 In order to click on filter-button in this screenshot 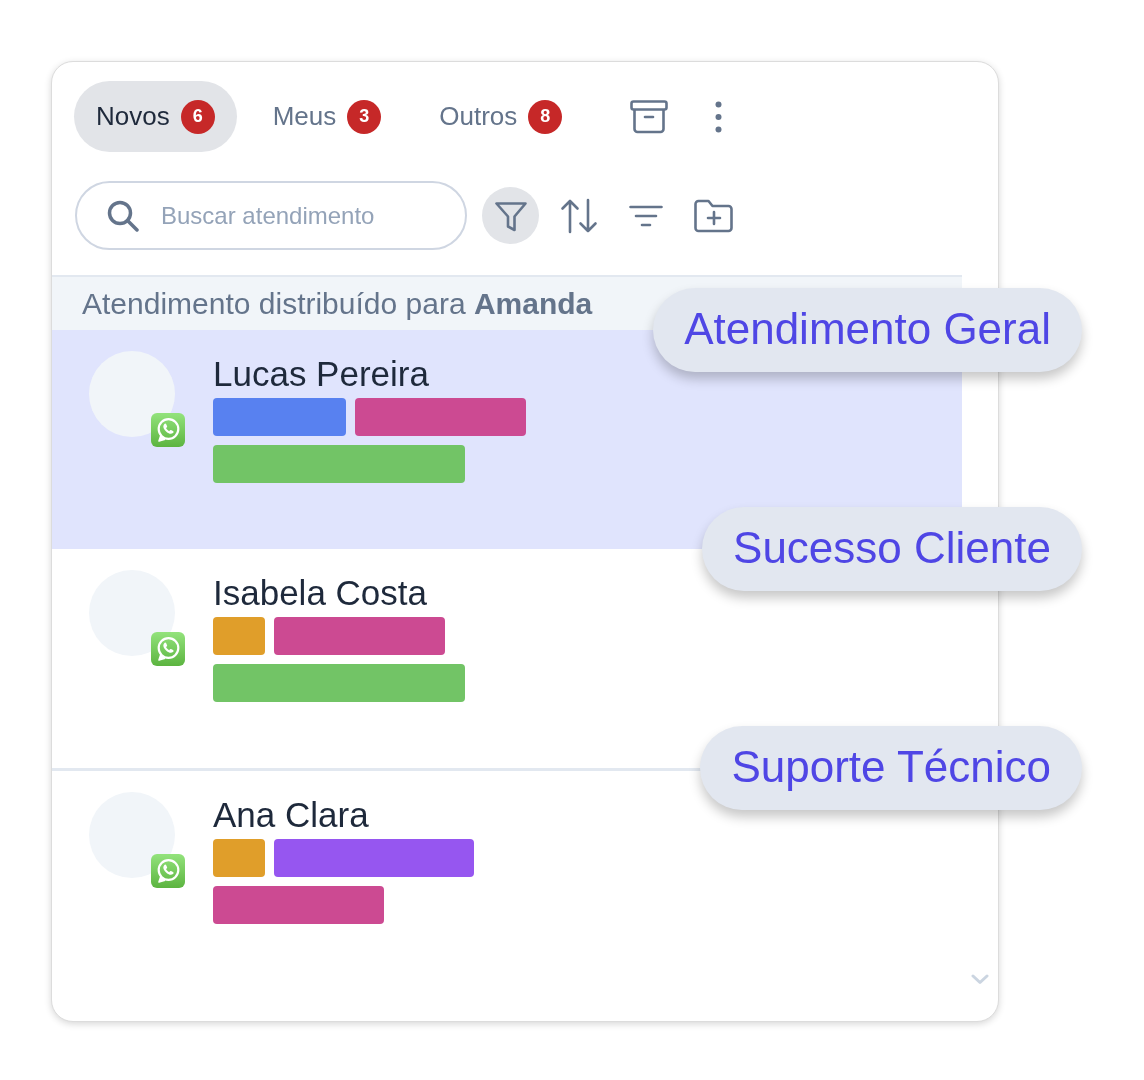, I will do `click(510, 215)`.